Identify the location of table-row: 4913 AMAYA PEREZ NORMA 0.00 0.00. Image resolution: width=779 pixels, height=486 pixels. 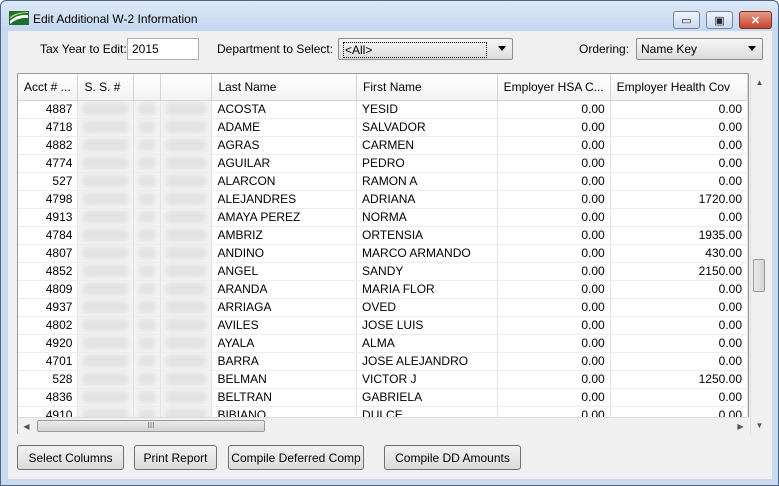
(383, 217).